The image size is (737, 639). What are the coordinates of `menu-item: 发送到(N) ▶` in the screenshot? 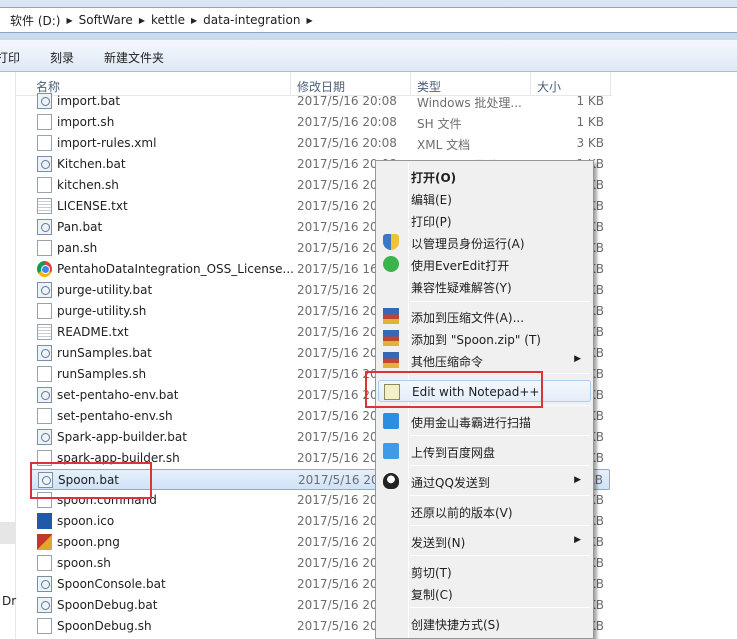 It's located at (484, 541).